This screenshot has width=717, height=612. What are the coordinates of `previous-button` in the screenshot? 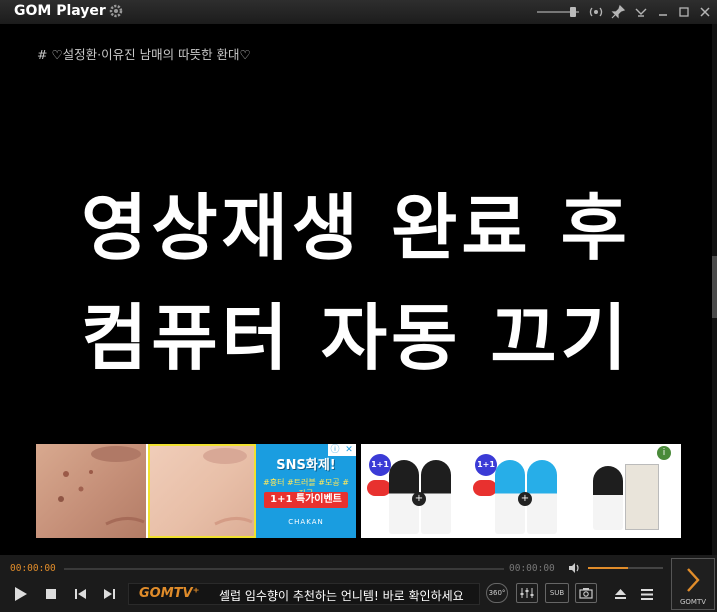 It's located at (81, 594).